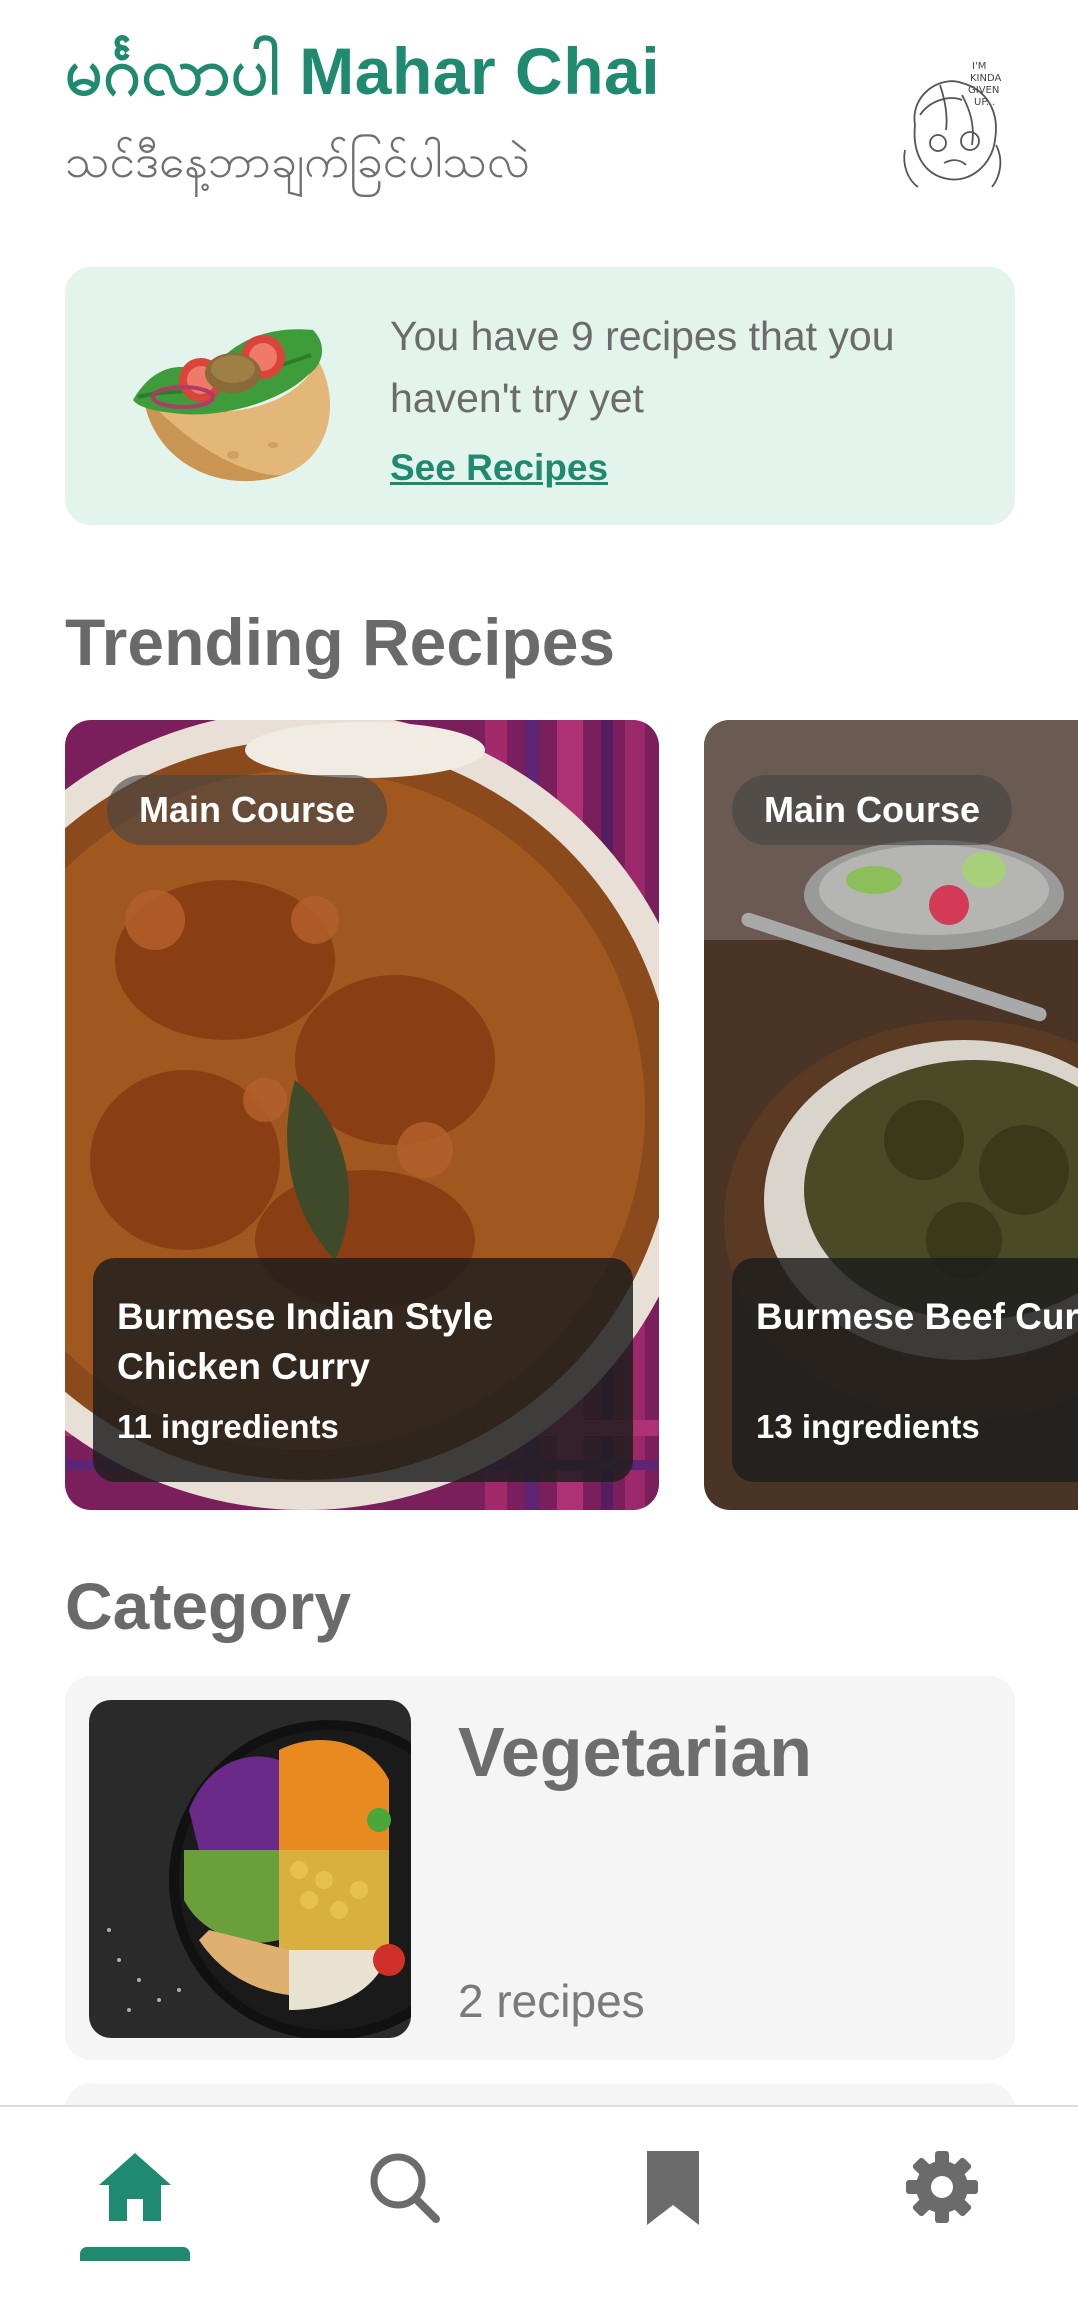 The image size is (1078, 2303). I want to click on search-icon, so click(405, 2188).